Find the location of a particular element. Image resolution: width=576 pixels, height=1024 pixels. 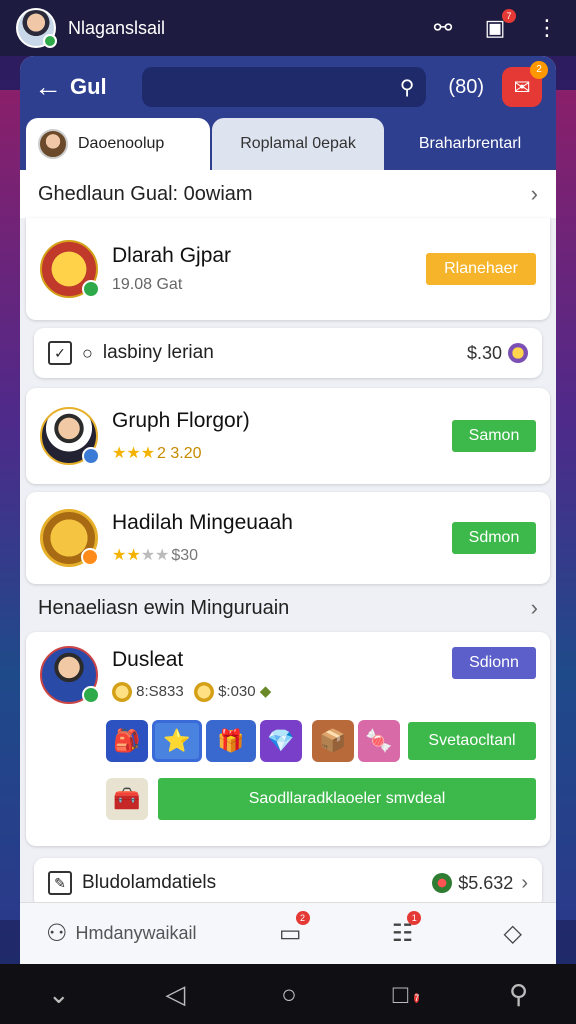

back-arrow-icon: ← is located at coordinates (52, 87).